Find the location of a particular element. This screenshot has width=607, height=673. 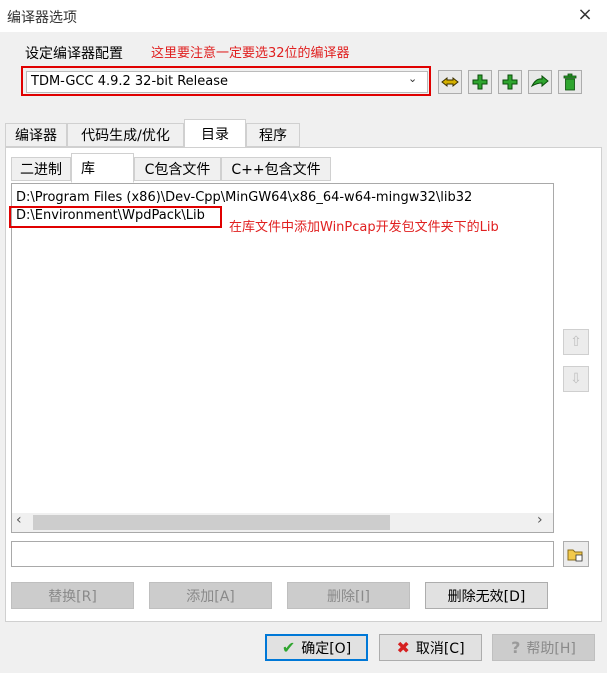

move-up-button: ⇧ is located at coordinates (576, 342).